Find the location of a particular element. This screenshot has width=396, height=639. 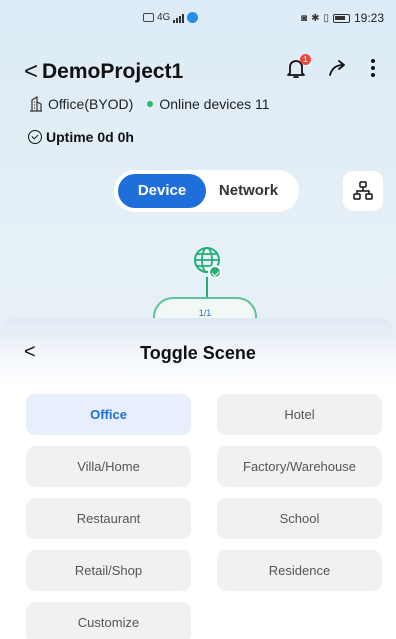

online-status-dot is located at coordinates (150, 104).